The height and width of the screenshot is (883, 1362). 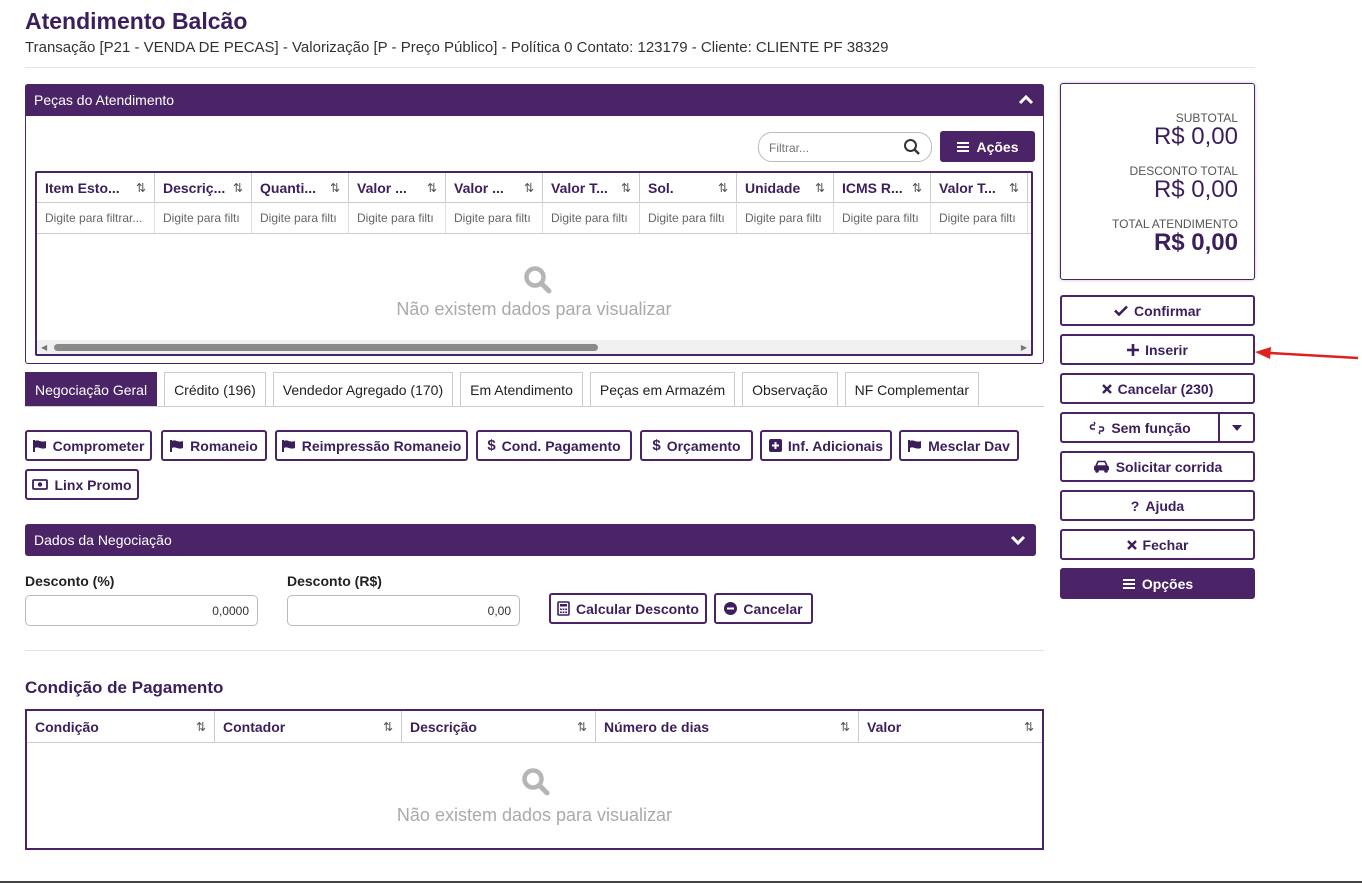 What do you see at coordinates (124, 687) in the screenshot?
I see `pagamento-title: Condição de Pagamento` at bounding box center [124, 687].